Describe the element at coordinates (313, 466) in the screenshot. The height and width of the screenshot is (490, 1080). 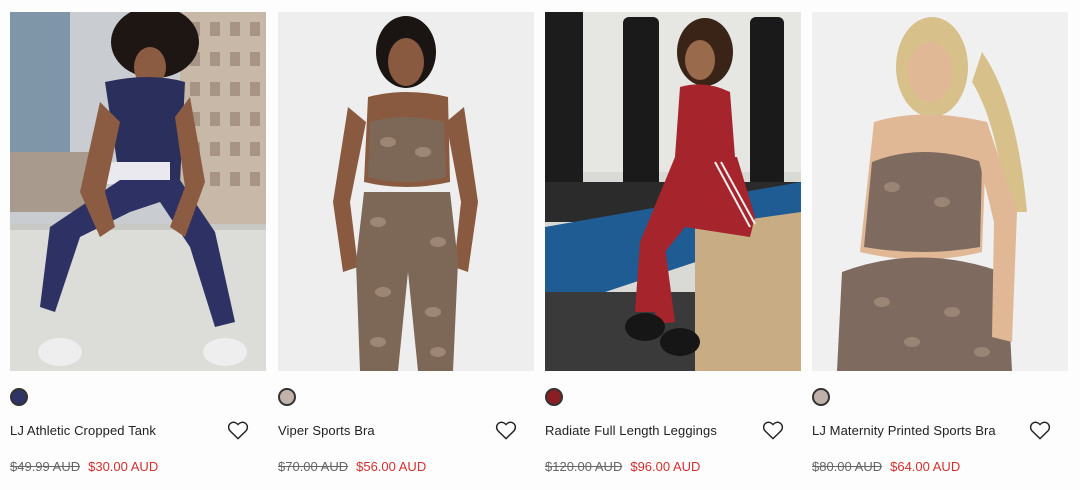
I see `original-price: $70.00 AUD` at that location.